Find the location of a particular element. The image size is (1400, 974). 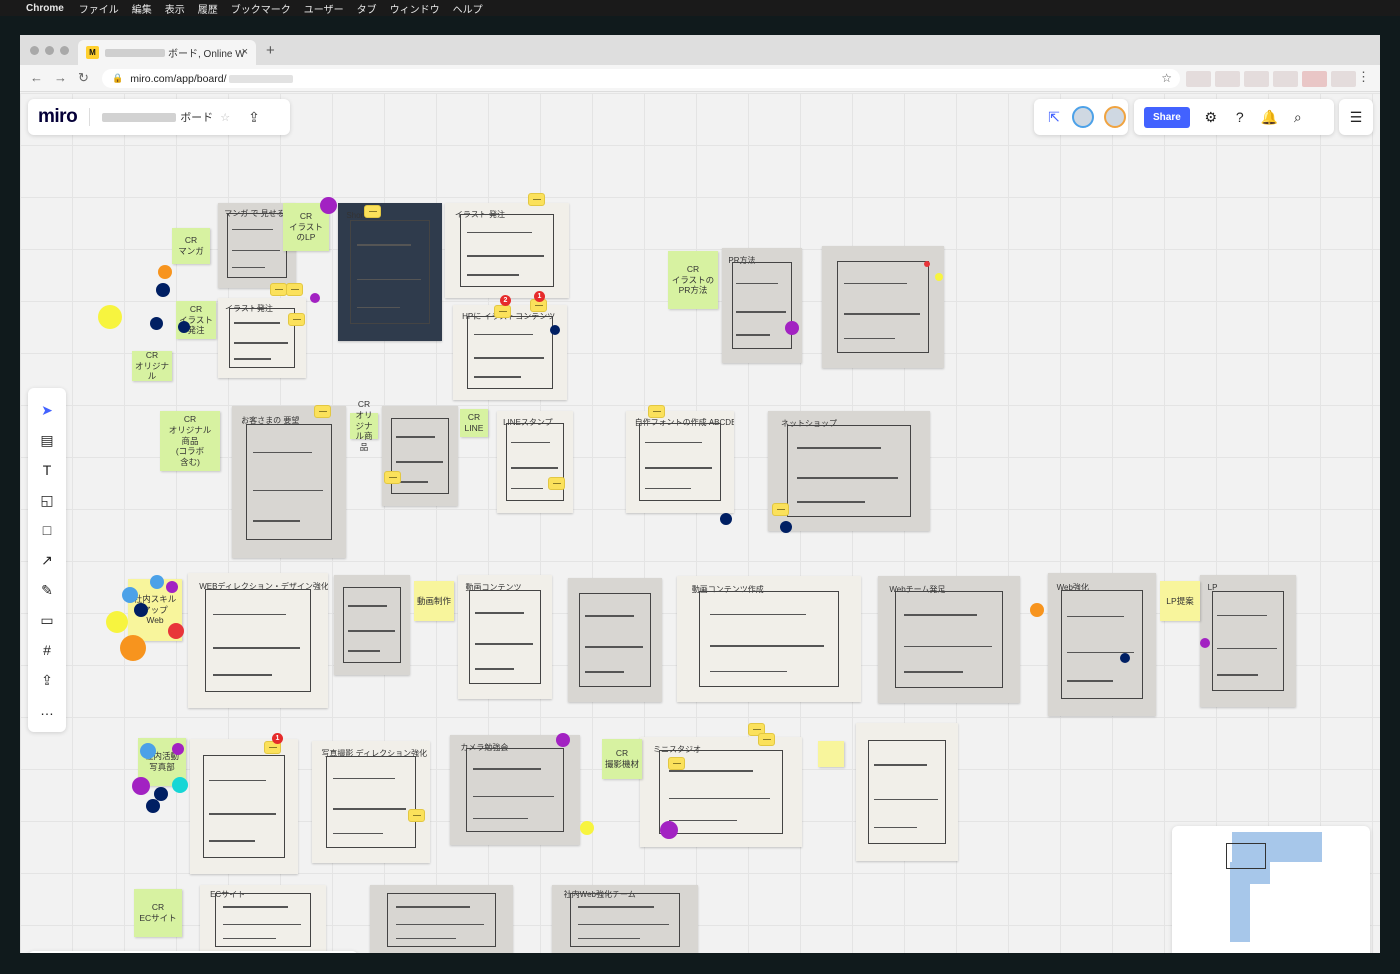

drawing-card: PR方法 is located at coordinates (762, 305).